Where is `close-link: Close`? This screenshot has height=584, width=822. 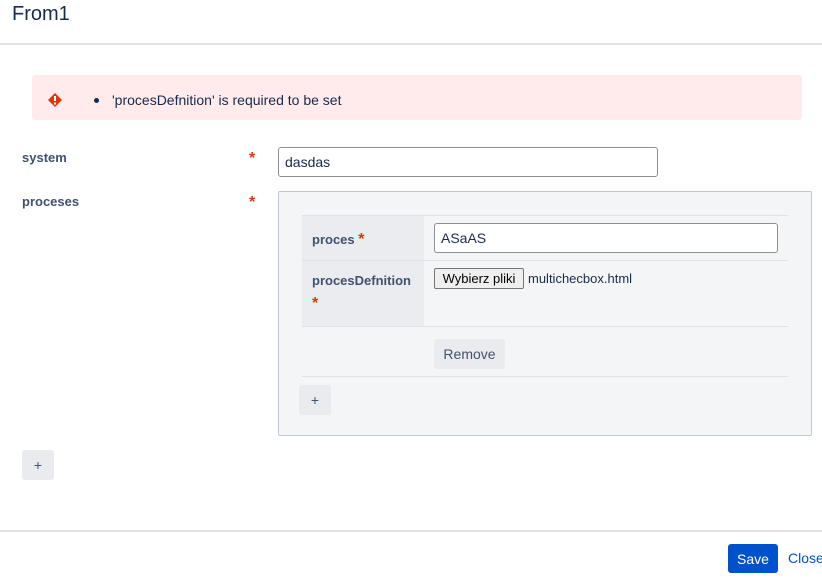
close-link: Close is located at coordinates (805, 558).